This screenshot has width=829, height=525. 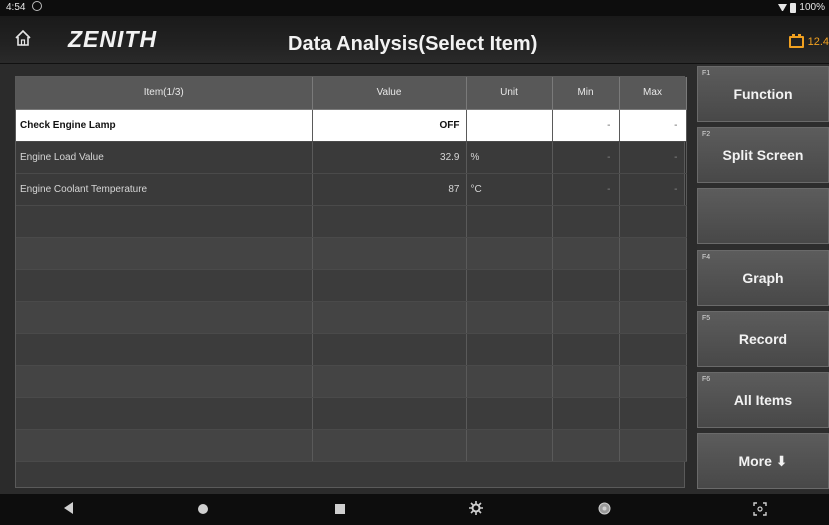 What do you see at coordinates (509, 157) in the screenshot?
I see `row-unit: %` at bounding box center [509, 157].